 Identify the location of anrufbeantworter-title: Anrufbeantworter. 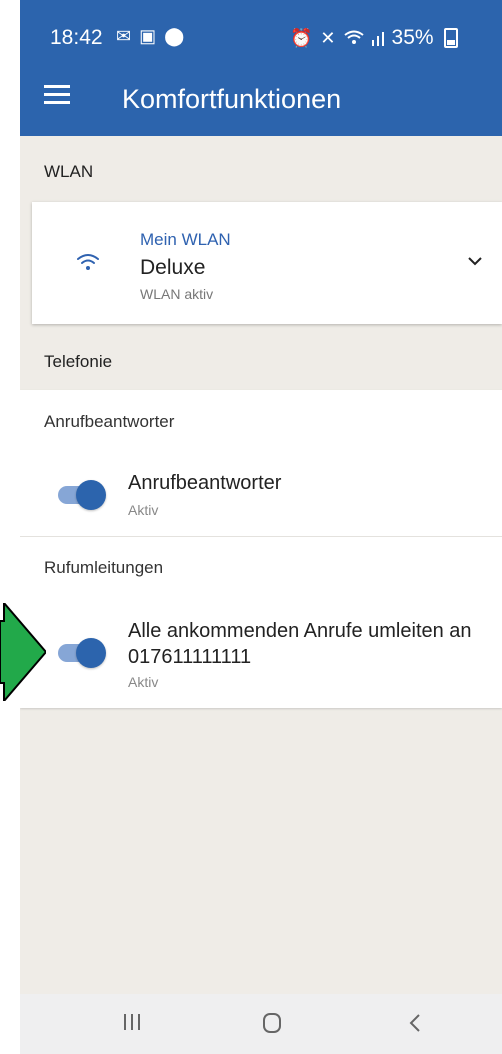
(205, 483).